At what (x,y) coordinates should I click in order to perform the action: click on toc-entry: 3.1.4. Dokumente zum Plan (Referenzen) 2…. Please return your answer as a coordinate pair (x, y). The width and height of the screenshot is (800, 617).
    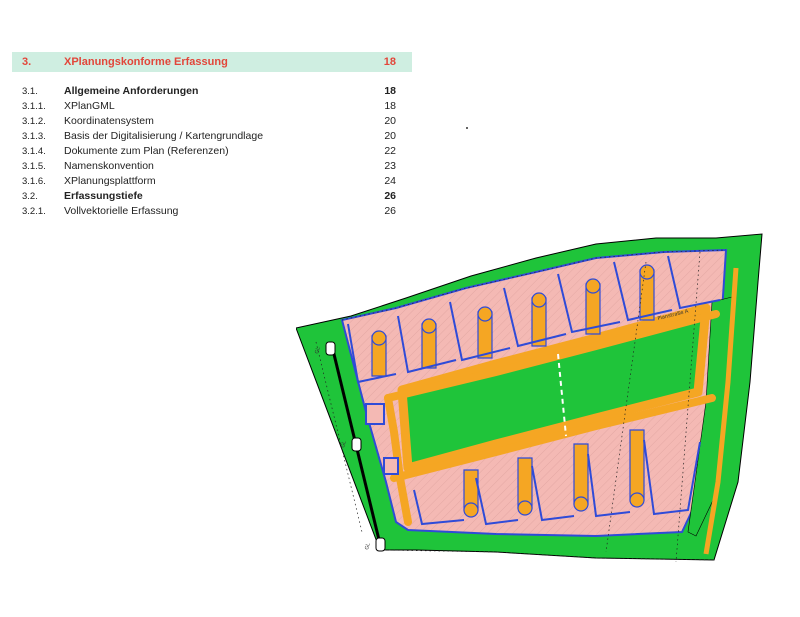
    Looking at the image, I should click on (212, 152).